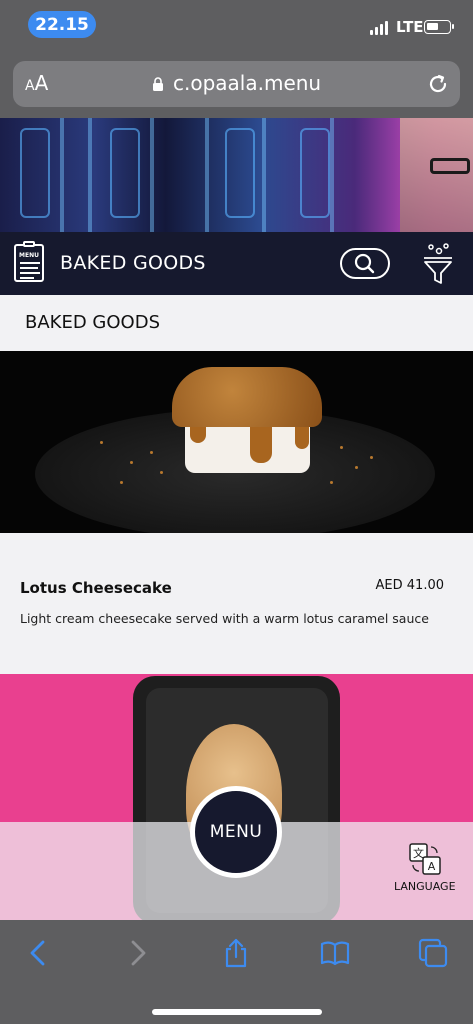 The width and height of the screenshot is (473, 1024). What do you see at coordinates (432, 866) in the screenshot?
I see `svg-text: A` at bounding box center [432, 866].